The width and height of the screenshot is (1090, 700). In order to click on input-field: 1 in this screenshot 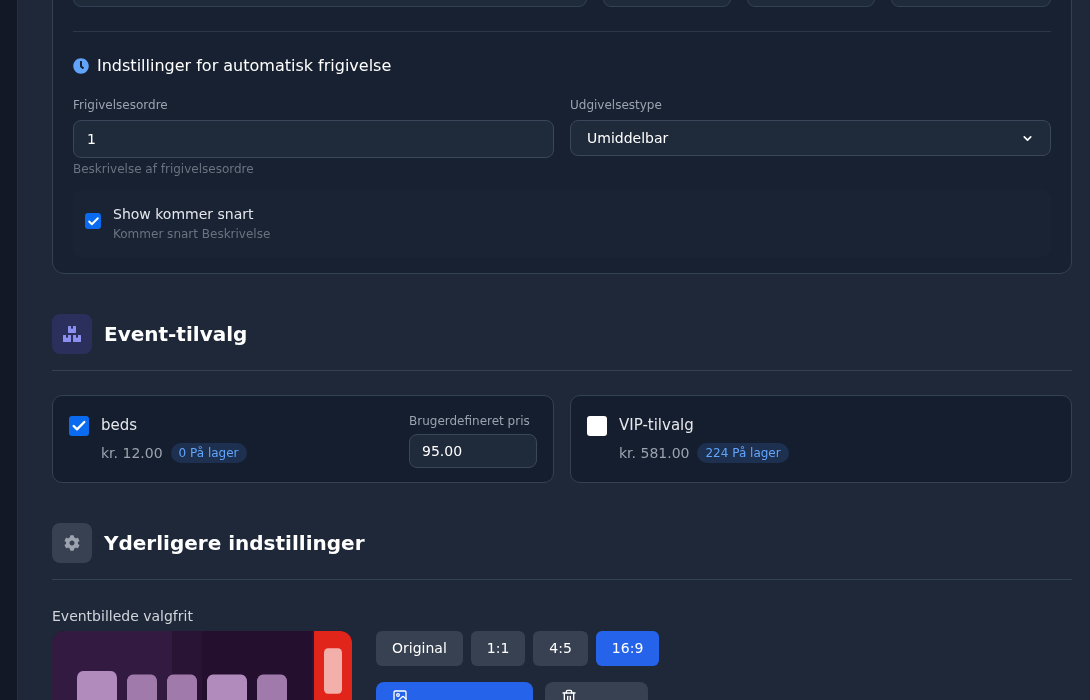, I will do `click(313, 139)`.